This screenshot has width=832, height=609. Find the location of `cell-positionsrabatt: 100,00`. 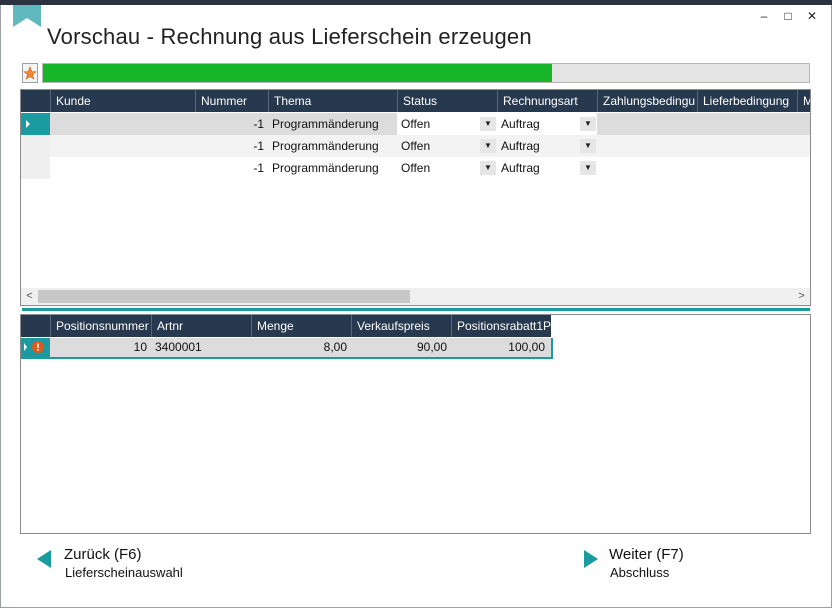

cell-positionsrabatt: 100,00 is located at coordinates (500, 347).